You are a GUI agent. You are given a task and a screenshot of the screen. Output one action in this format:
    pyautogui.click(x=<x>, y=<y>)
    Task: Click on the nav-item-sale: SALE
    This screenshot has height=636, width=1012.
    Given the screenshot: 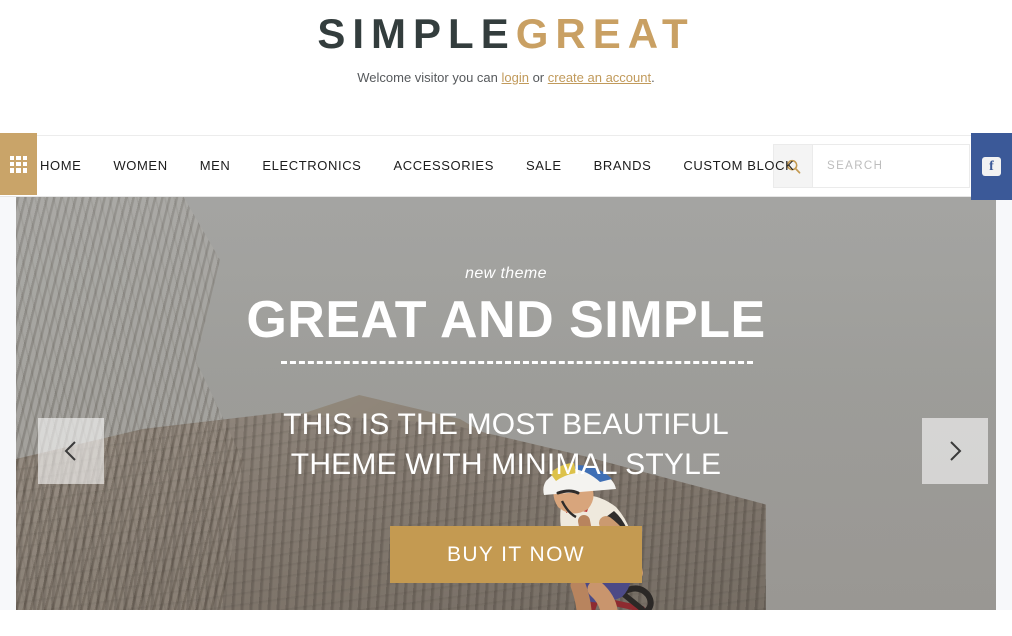 What is the action you would take?
    pyautogui.click(x=544, y=166)
    